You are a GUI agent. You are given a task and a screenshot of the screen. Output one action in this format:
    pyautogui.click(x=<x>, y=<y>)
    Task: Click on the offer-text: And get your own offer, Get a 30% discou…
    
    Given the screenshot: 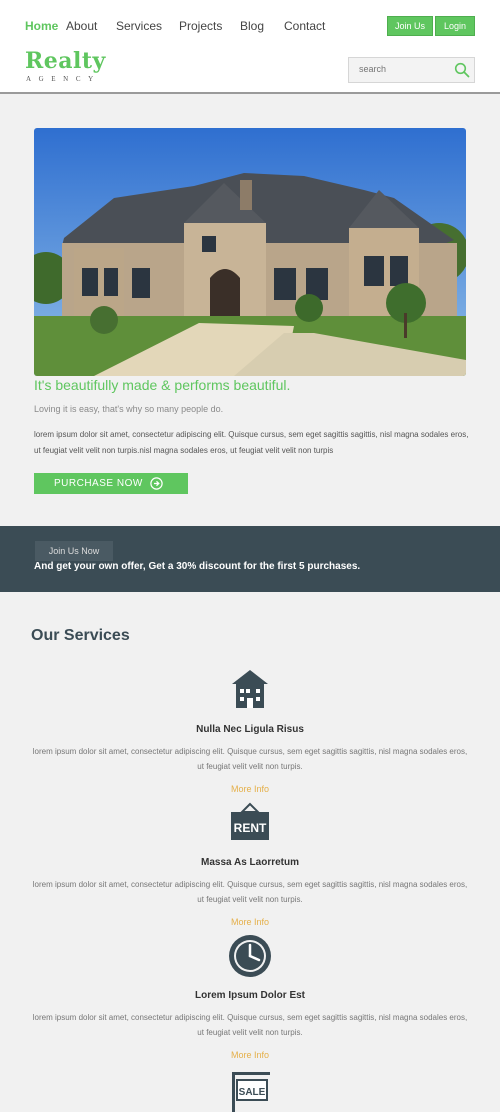 What is the action you would take?
    pyautogui.click(x=197, y=566)
    